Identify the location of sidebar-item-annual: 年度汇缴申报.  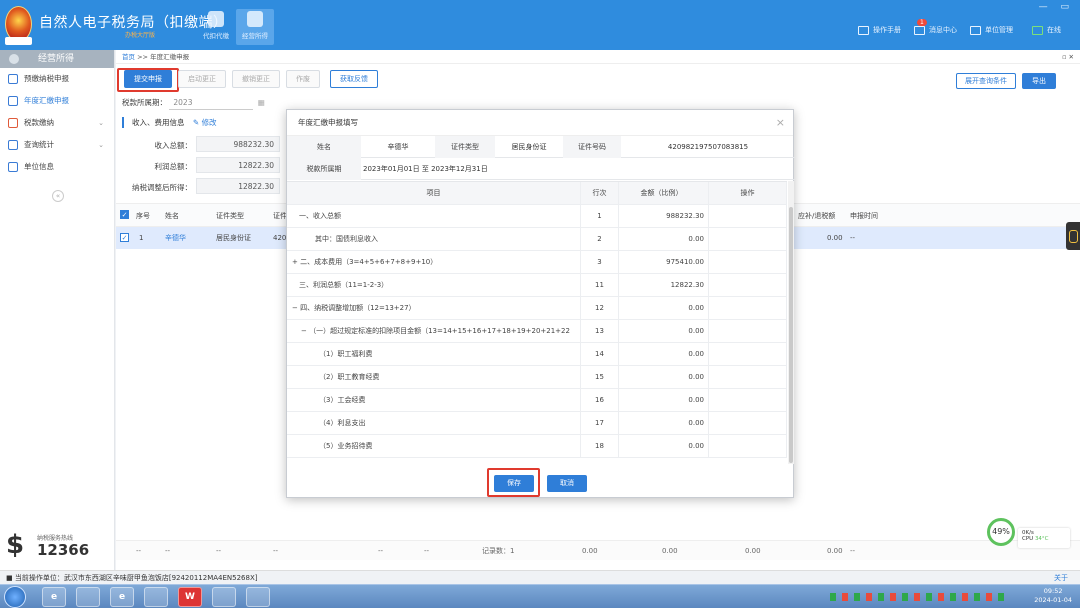
(57, 101).